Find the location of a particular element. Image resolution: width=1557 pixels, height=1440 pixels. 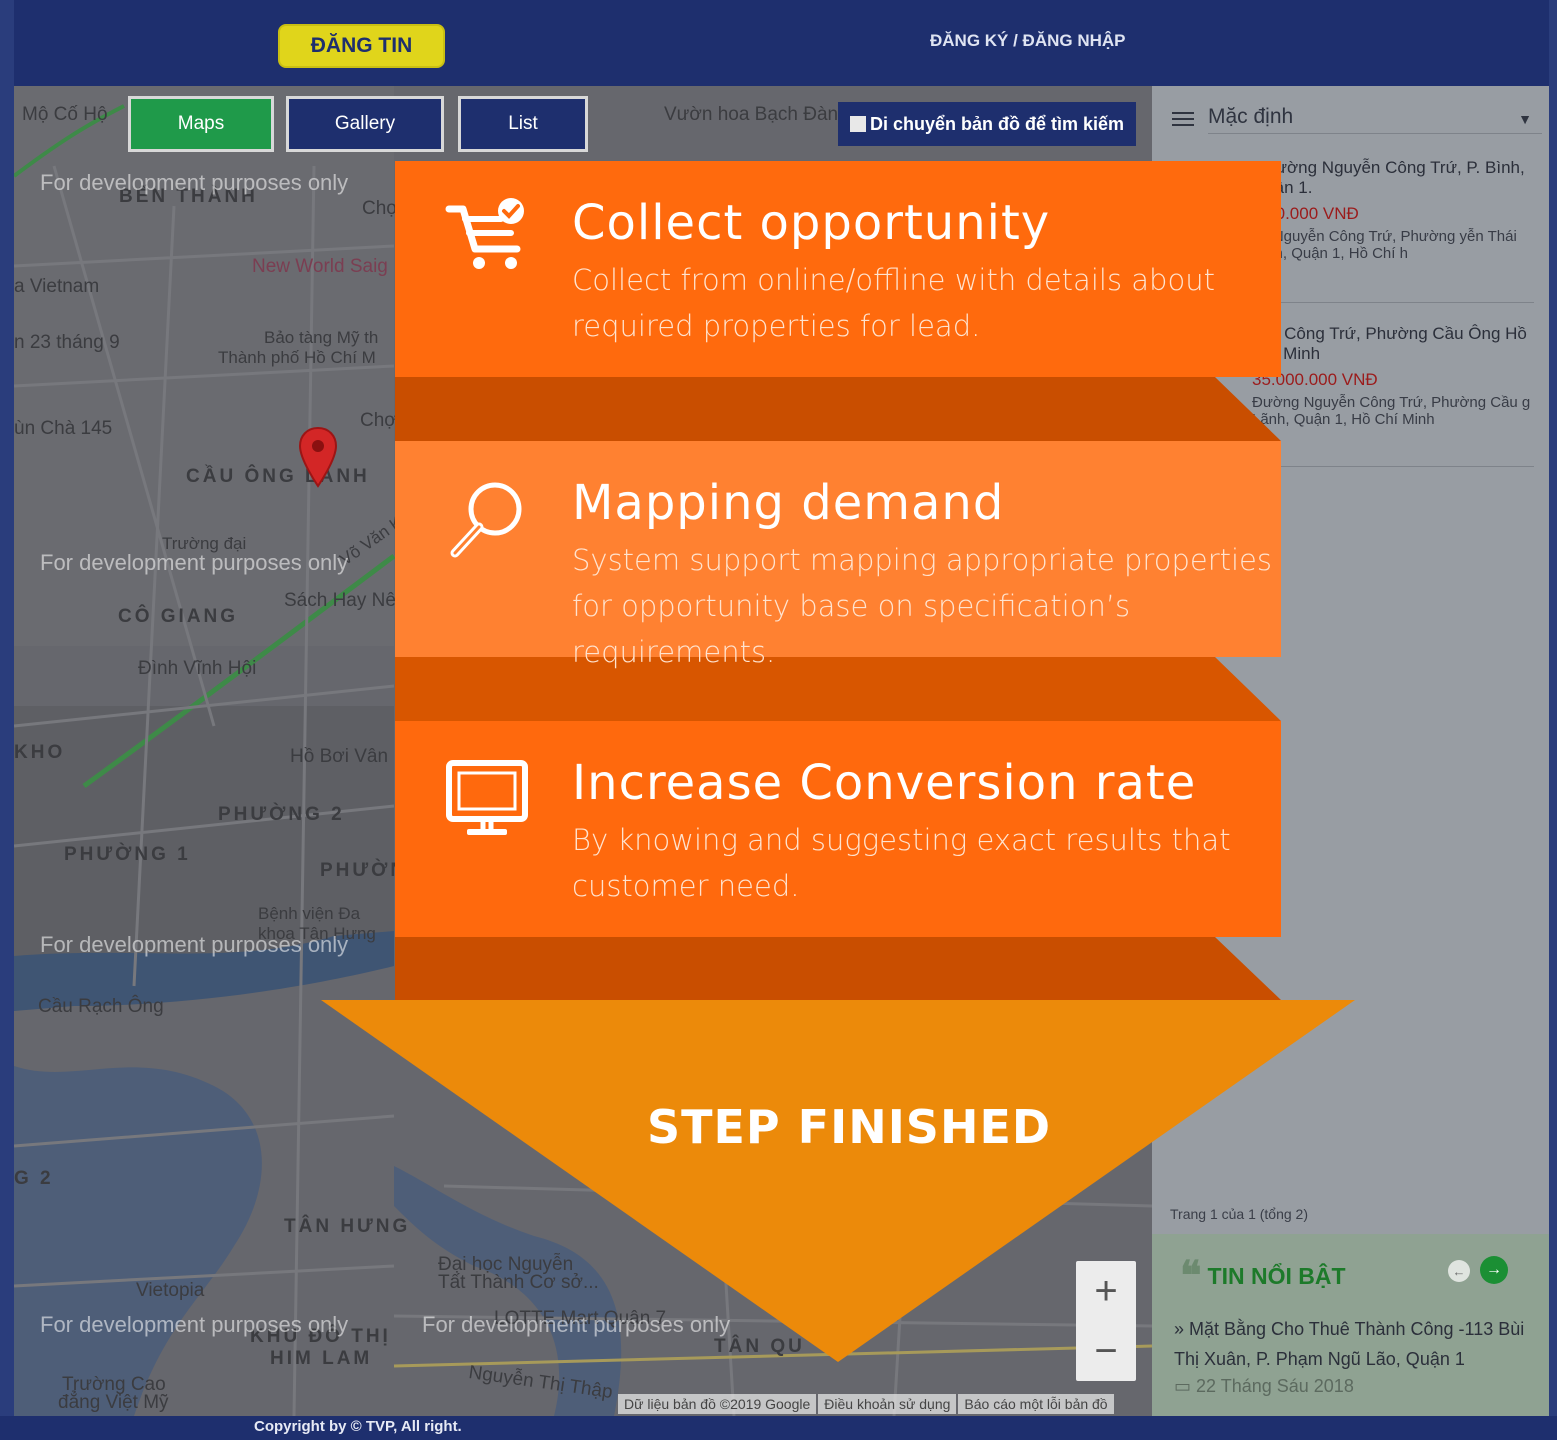

monitor-icon is located at coordinates (487, 797).